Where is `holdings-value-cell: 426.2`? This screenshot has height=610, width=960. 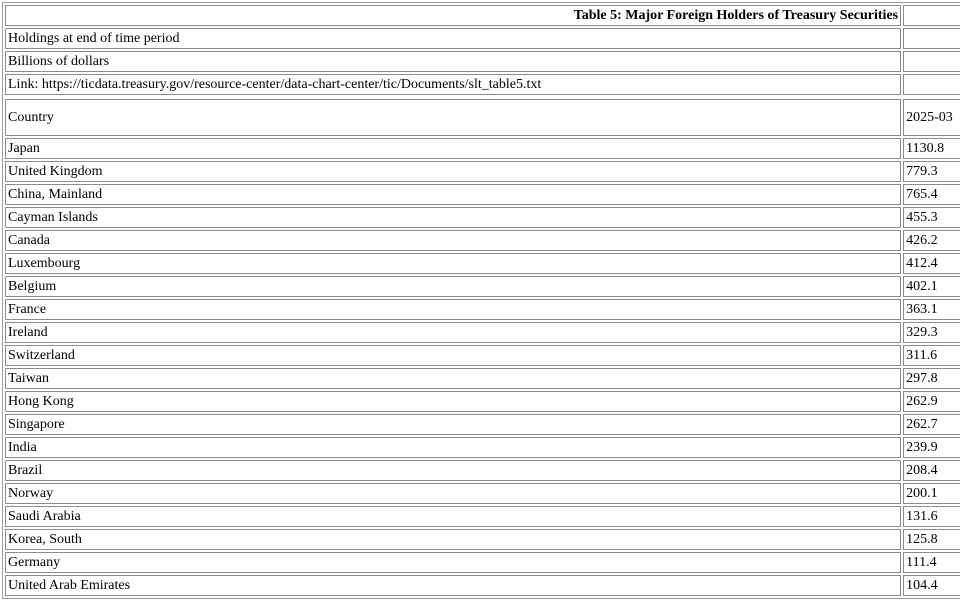 holdings-value-cell: 426.2 is located at coordinates (931, 240).